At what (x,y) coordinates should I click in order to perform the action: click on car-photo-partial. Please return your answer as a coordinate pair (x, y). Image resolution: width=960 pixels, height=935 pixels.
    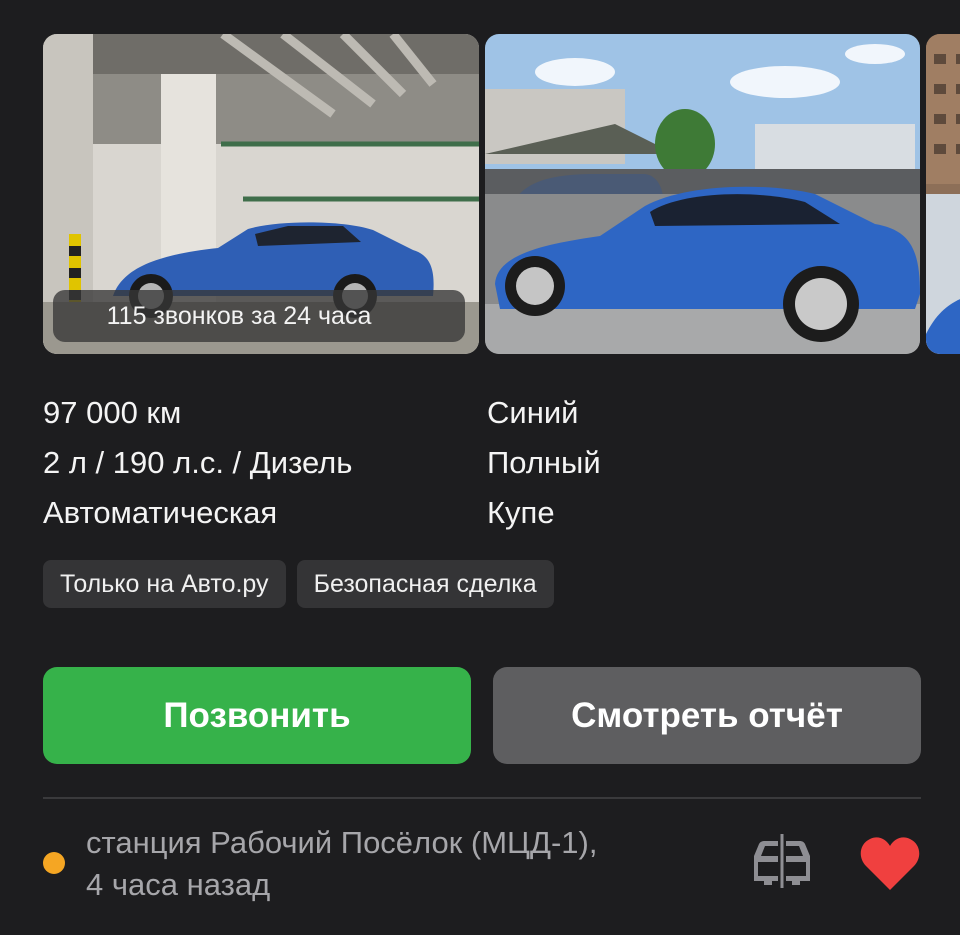
    Looking at the image, I should click on (943, 194).